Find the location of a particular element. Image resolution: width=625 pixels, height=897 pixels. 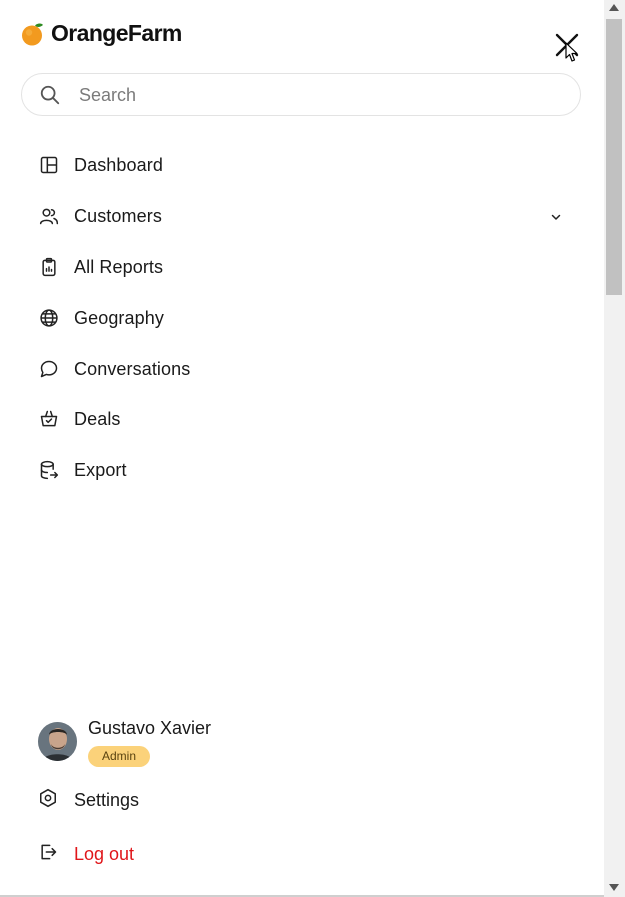

logout-button: Log out is located at coordinates (238, 854).